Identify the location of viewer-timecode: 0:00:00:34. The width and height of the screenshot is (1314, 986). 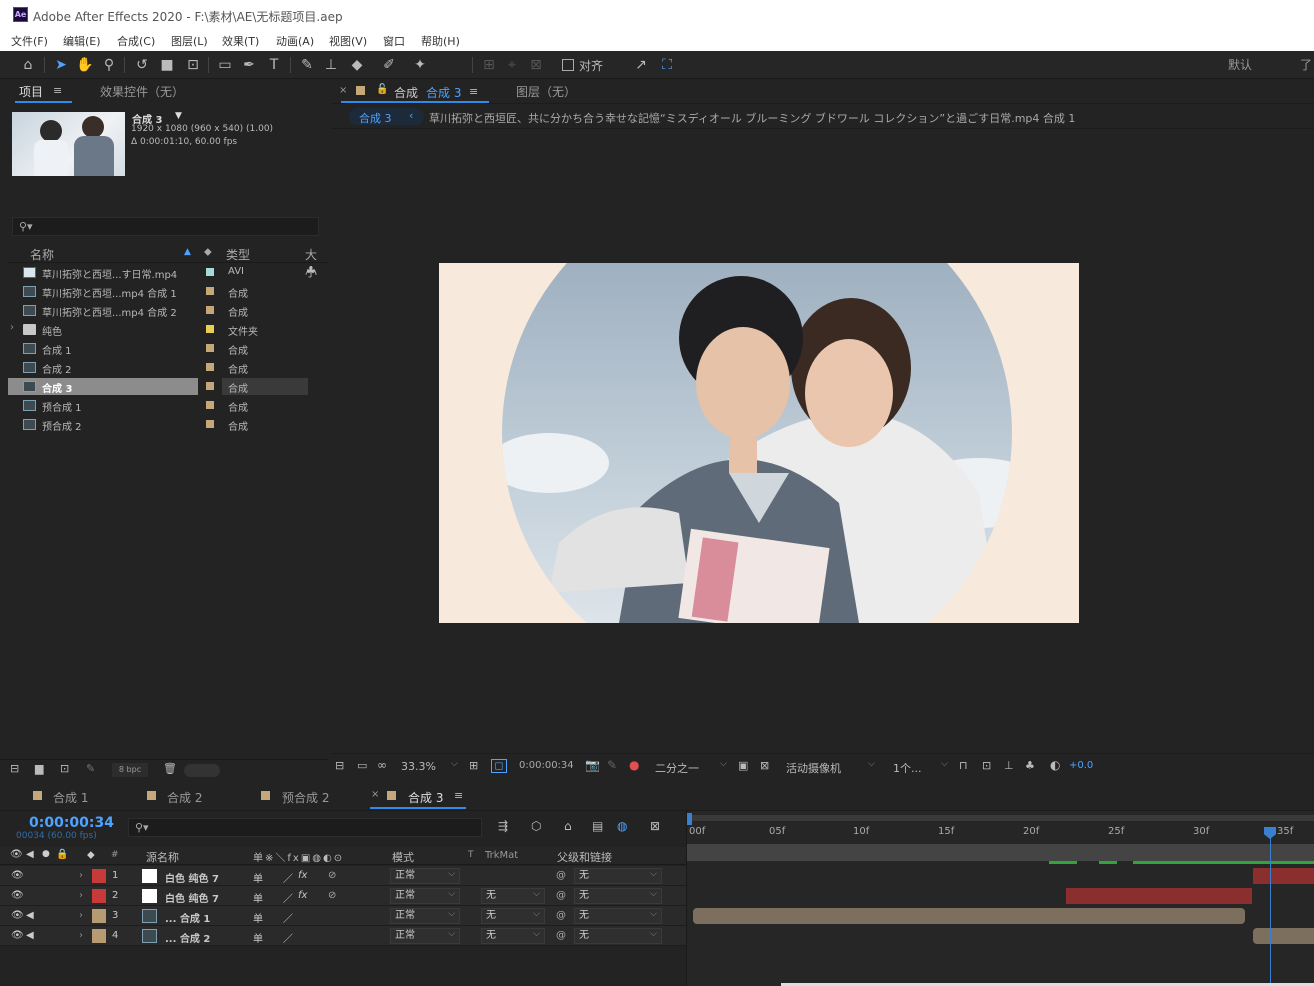
(546, 765).